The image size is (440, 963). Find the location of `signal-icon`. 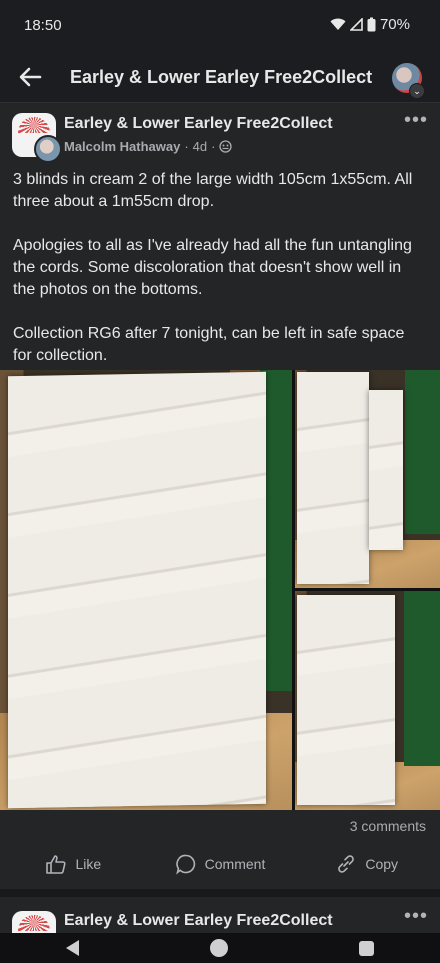

signal-icon is located at coordinates (356, 24).